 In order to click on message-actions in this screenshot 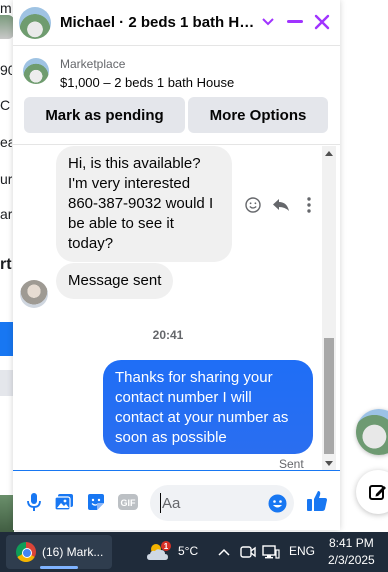, I will do `click(281, 205)`.